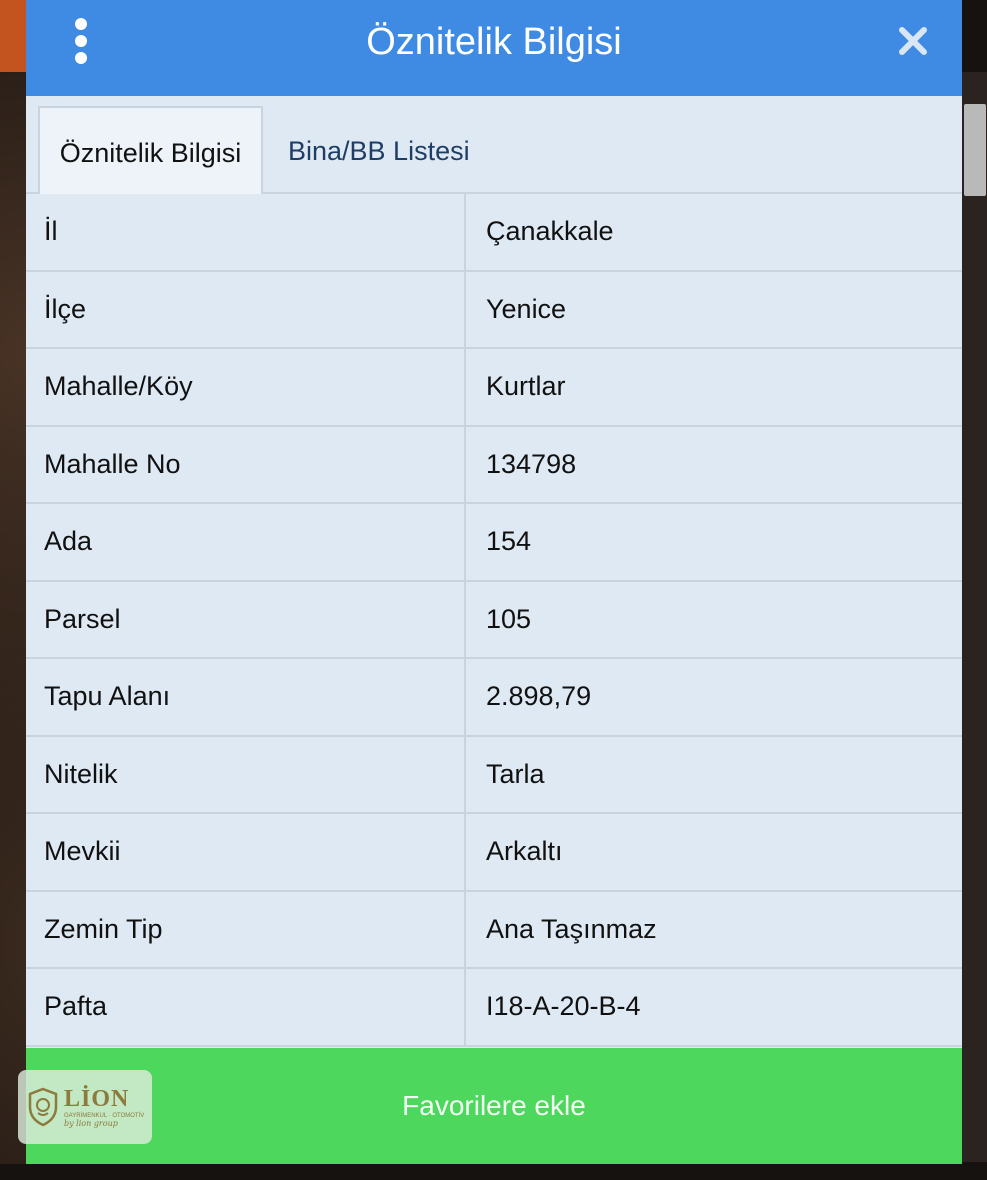  What do you see at coordinates (246, 619) in the screenshot?
I see `attribute-key: Parsel` at bounding box center [246, 619].